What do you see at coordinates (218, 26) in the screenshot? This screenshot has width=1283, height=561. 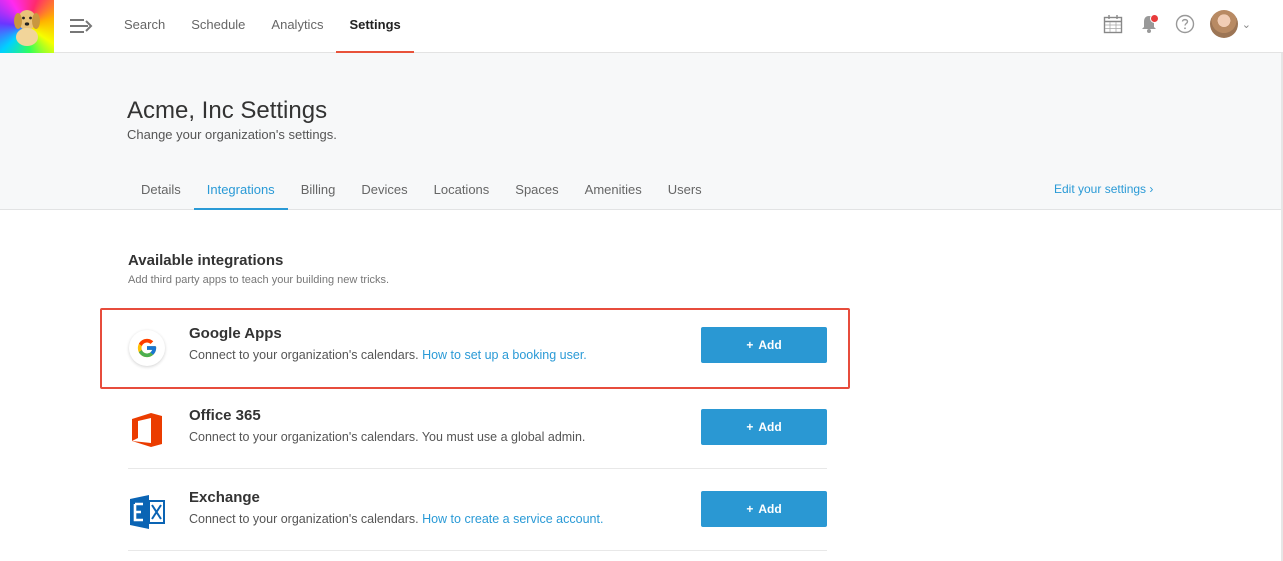 I see `nav-schedule: Schedule` at bounding box center [218, 26].